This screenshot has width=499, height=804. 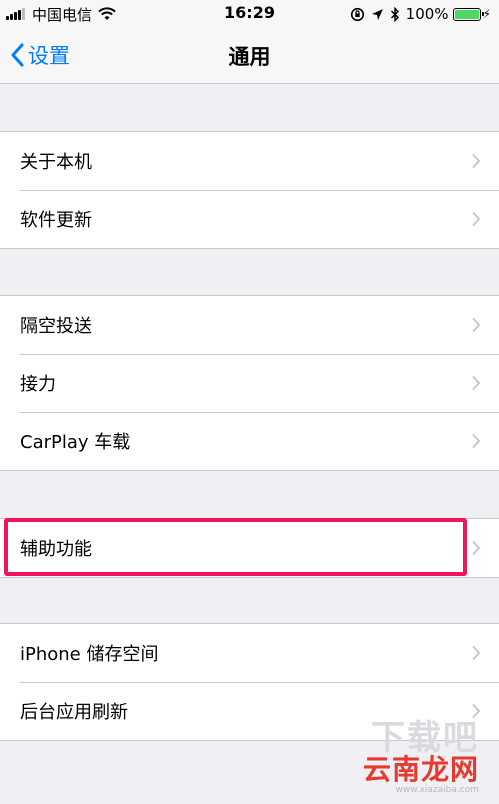 I want to click on battery-fill, so click(x=466, y=14).